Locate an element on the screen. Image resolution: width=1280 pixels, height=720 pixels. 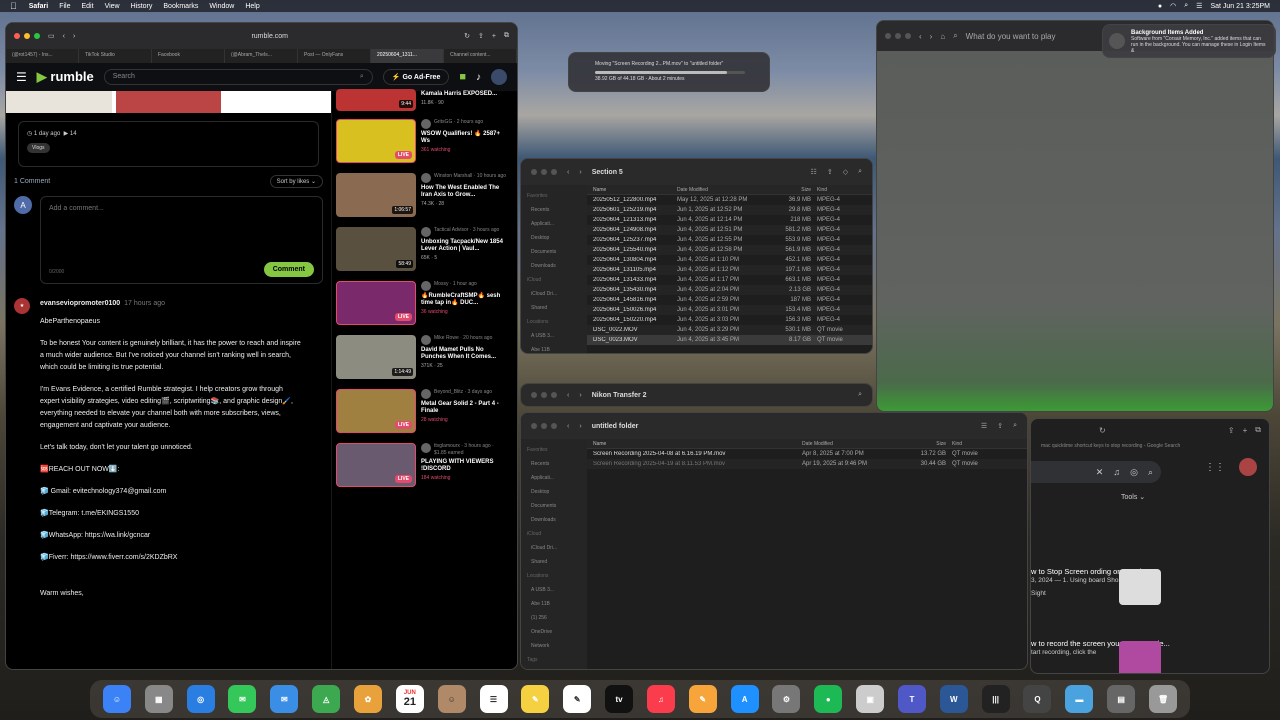
view-list-icon: ☰ is located at coordinates (984, 426).